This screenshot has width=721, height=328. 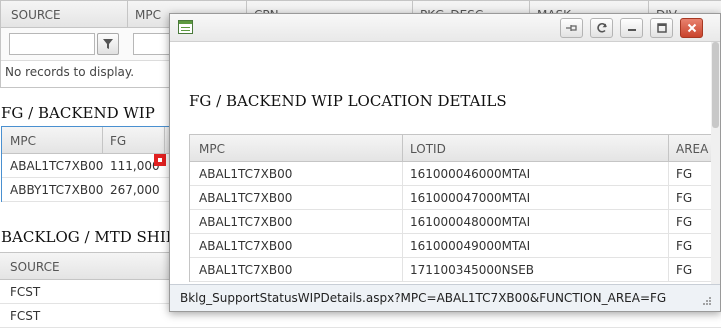 What do you see at coordinates (70, 72) in the screenshot?
I see `no-records-message: No records to display.` at bounding box center [70, 72].